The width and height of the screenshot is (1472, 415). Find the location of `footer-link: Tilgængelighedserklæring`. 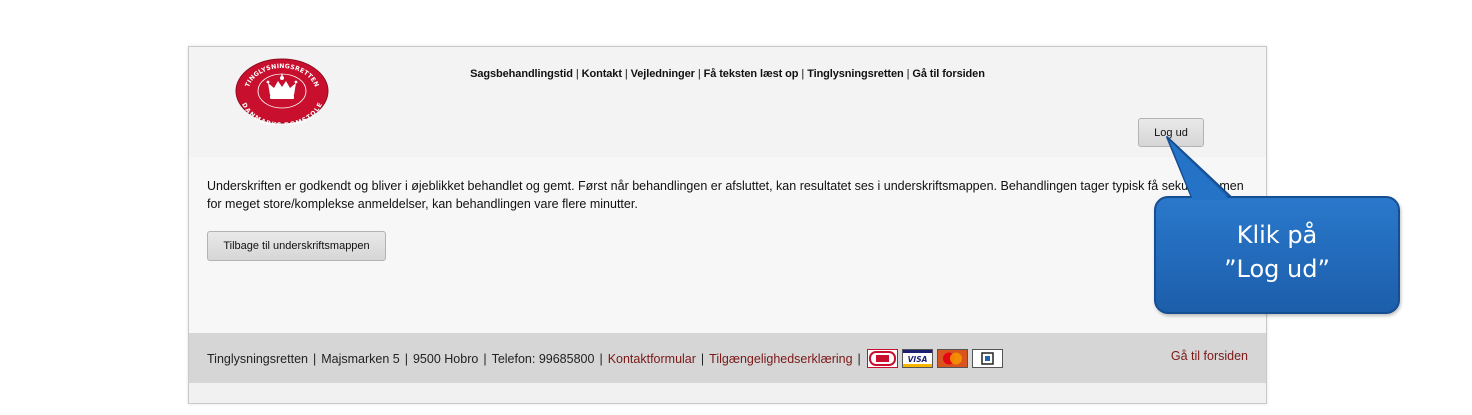

footer-link: Tilgængelighedserklæring is located at coordinates (780, 359).